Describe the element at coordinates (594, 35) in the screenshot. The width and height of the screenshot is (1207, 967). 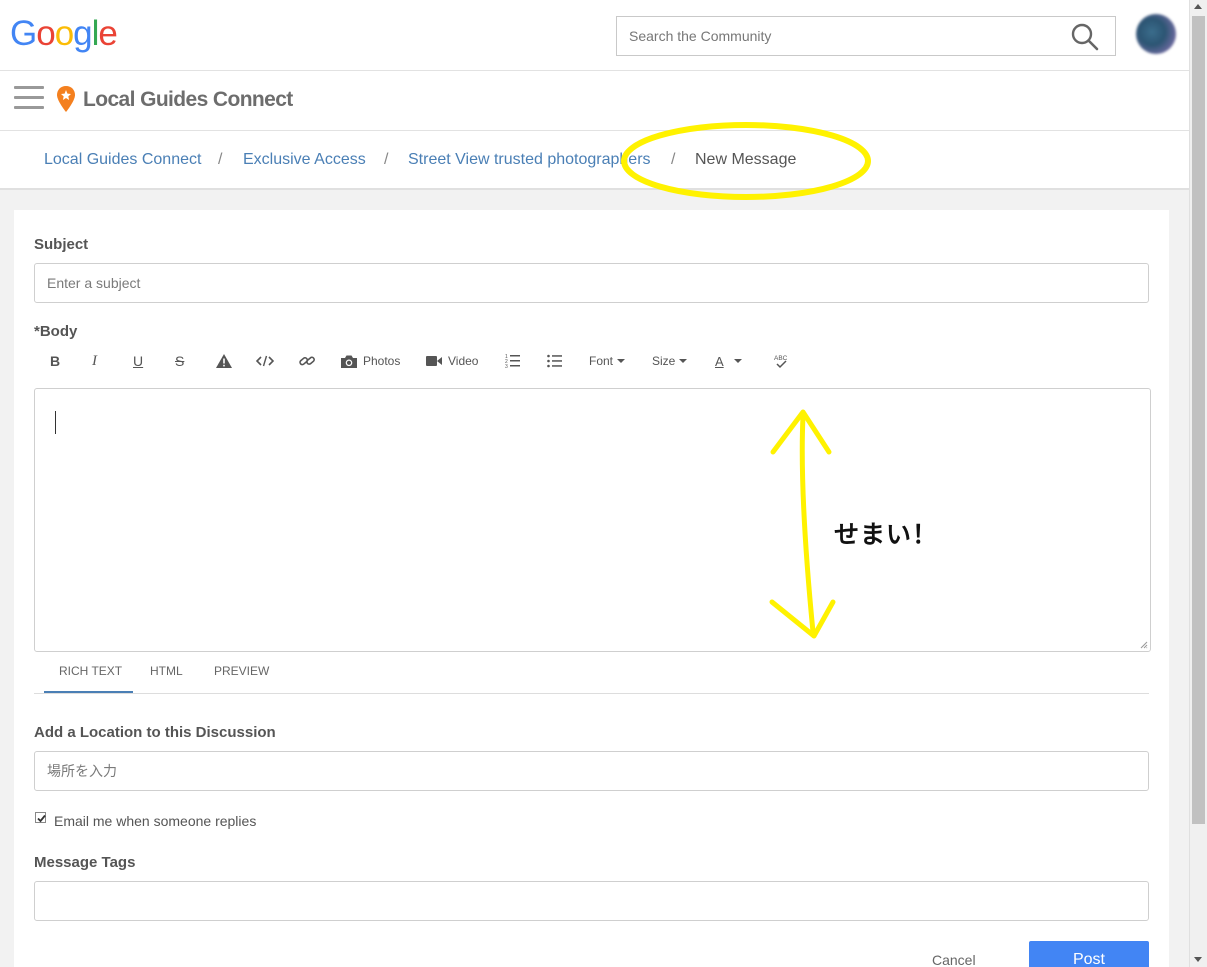
I see `top-bar: Google` at that location.